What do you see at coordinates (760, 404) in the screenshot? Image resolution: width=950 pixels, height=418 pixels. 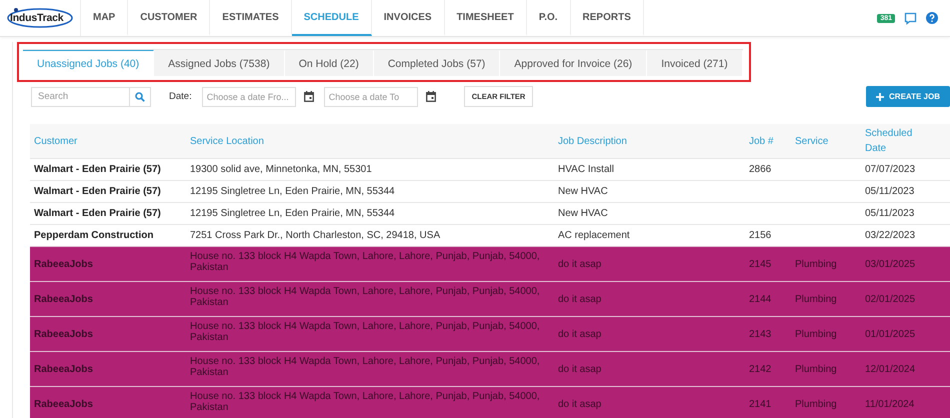 I see `table-cell: 2141` at bounding box center [760, 404].